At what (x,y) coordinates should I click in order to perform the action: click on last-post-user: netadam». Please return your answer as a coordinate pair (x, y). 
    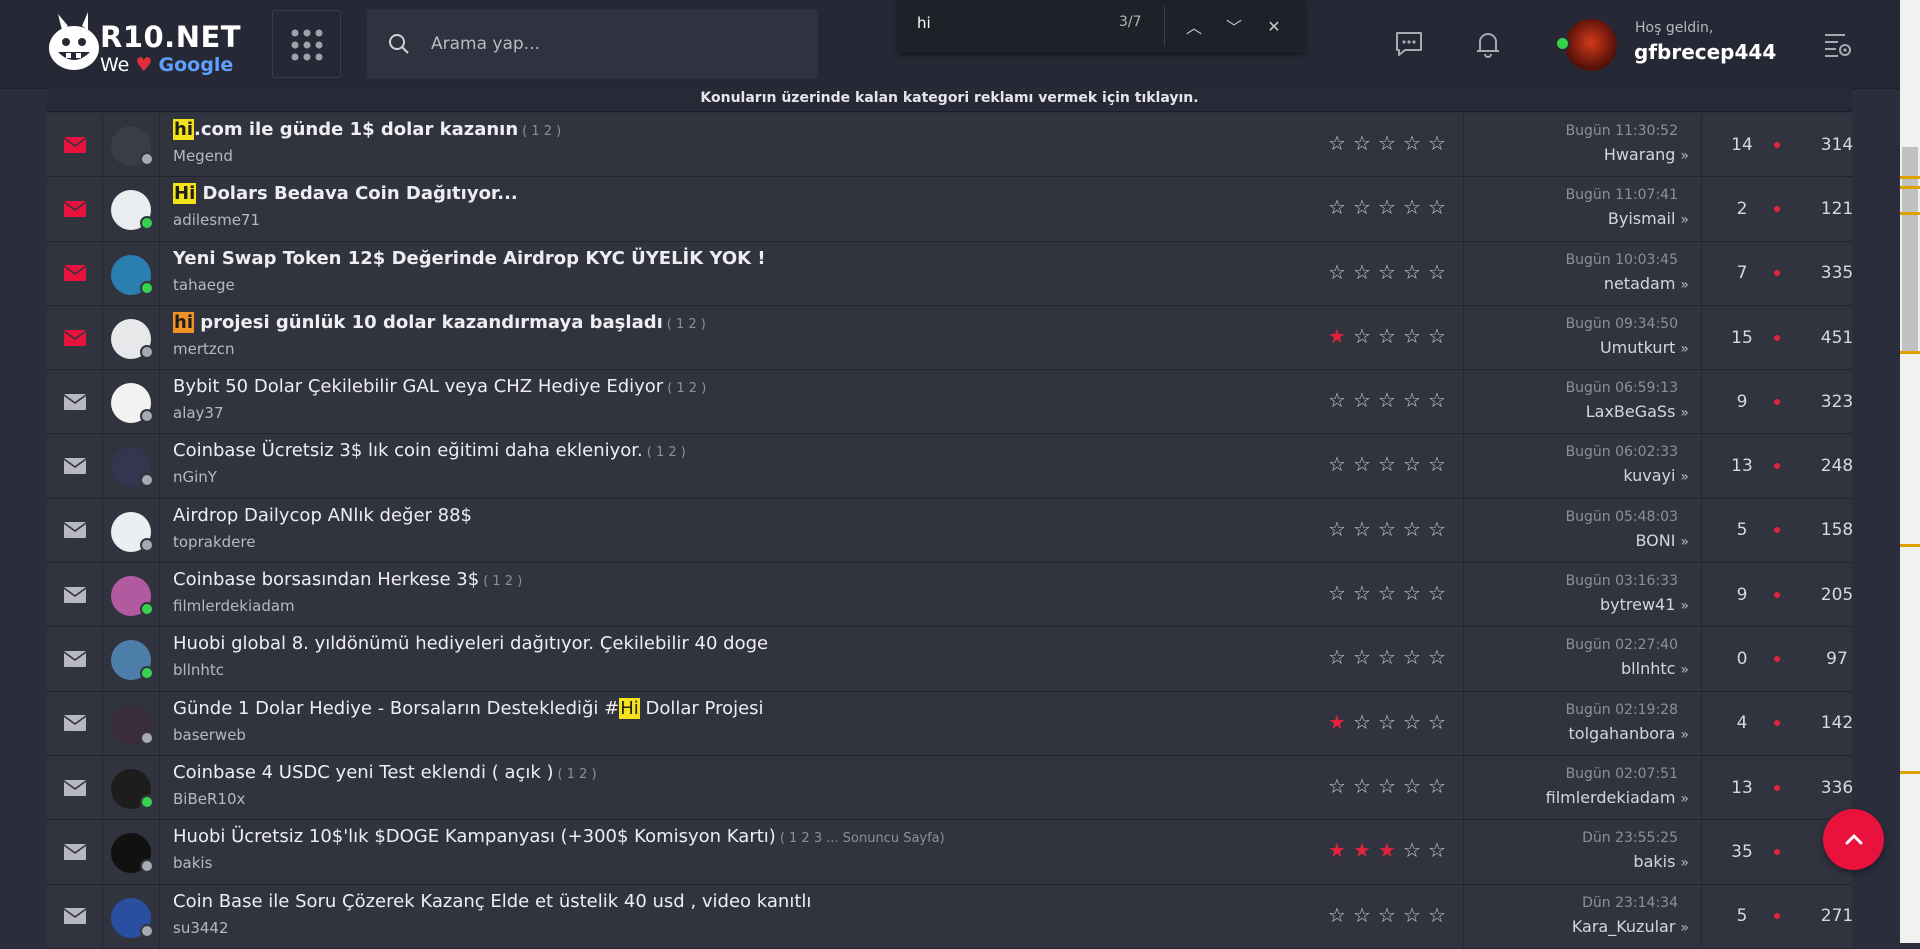
    Looking at the image, I should click on (1646, 283).